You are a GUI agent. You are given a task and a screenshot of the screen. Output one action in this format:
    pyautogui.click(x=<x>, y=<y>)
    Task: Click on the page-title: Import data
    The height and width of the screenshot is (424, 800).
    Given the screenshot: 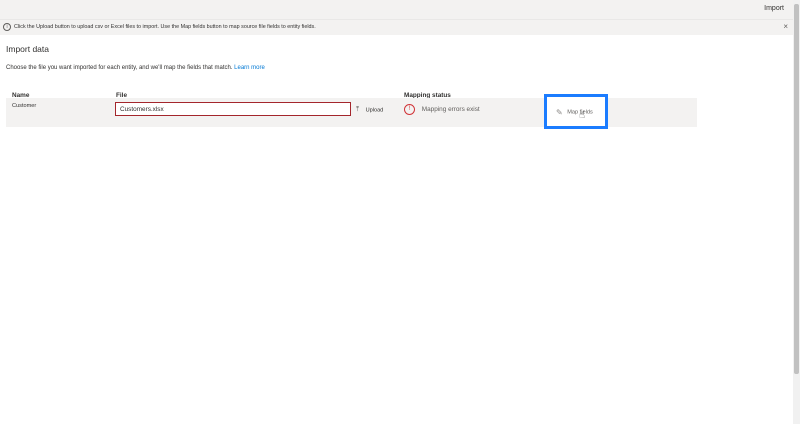 What is the action you would take?
    pyautogui.click(x=27, y=49)
    